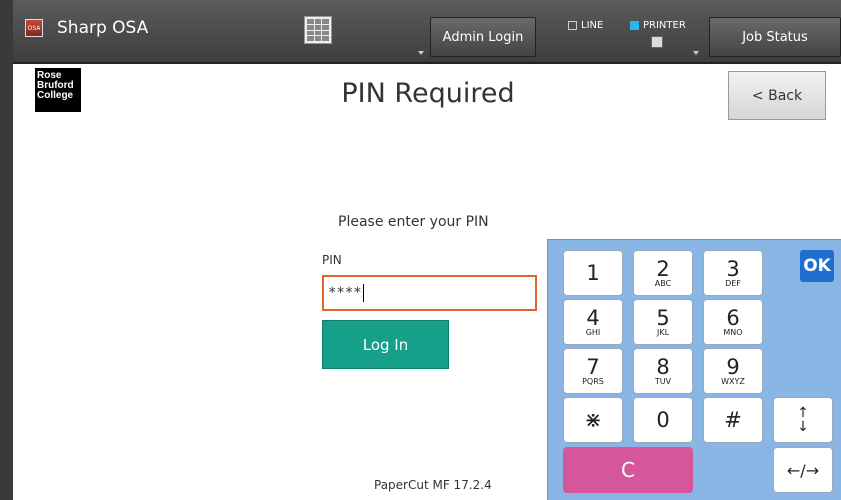  I want to click on line-status-icon, so click(572, 25).